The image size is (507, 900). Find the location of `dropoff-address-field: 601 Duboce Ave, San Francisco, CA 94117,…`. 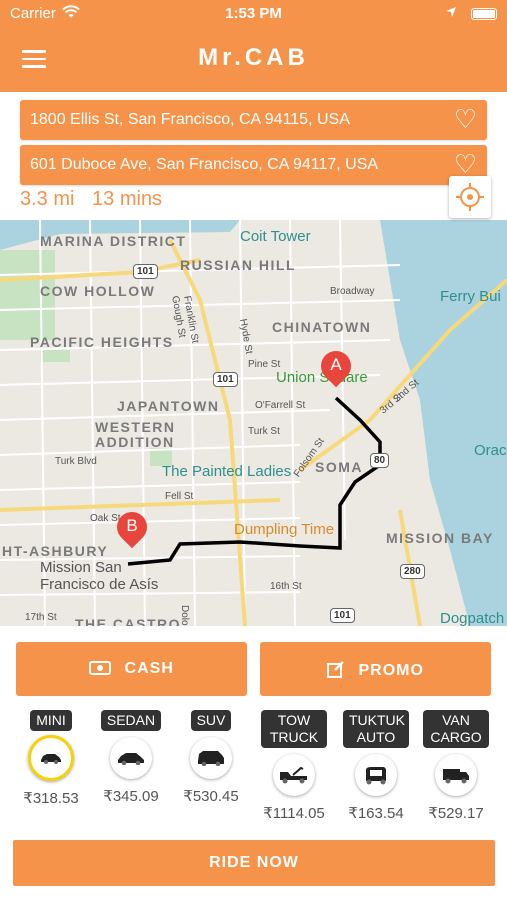

dropoff-address-field: 601 Duboce Ave, San Francisco, CA 94117,… is located at coordinates (253, 165).